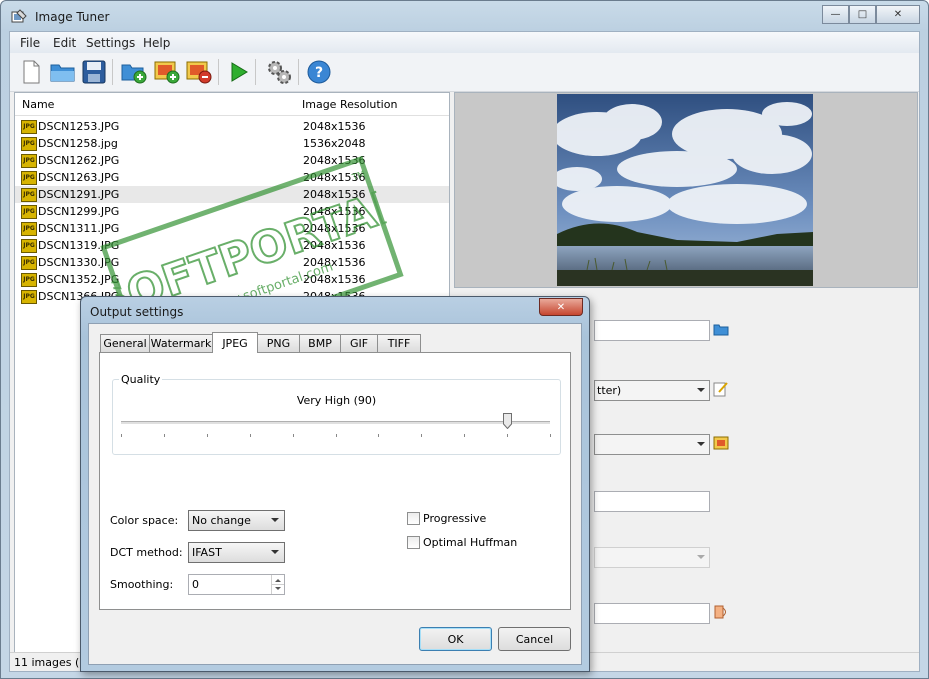  Describe the element at coordinates (278, 343) in the screenshot. I see `tab-png: PNG` at that location.